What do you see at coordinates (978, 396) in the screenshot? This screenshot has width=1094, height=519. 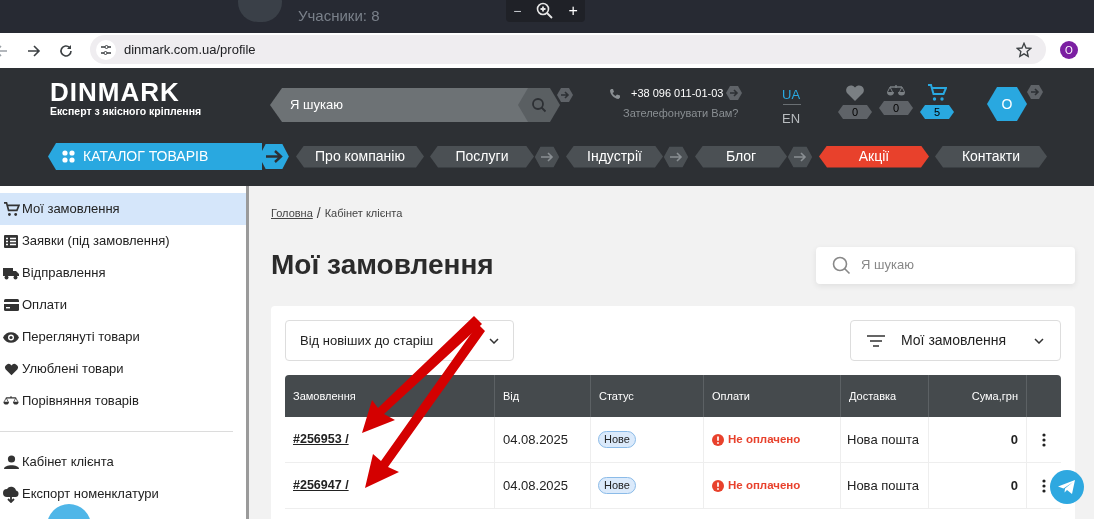 I see `column-header: Сума,грн` at bounding box center [978, 396].